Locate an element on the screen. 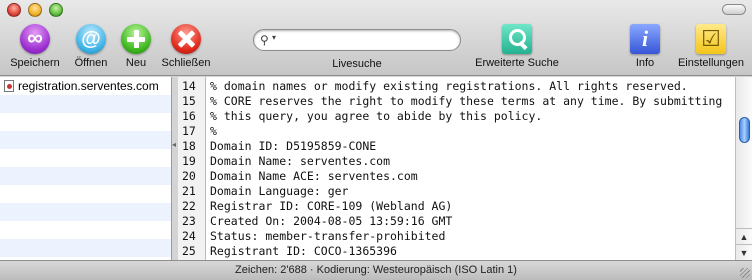  line-text: Registrar ID: CORE-109 (Webland AG) is located at coordinates (331, 206).